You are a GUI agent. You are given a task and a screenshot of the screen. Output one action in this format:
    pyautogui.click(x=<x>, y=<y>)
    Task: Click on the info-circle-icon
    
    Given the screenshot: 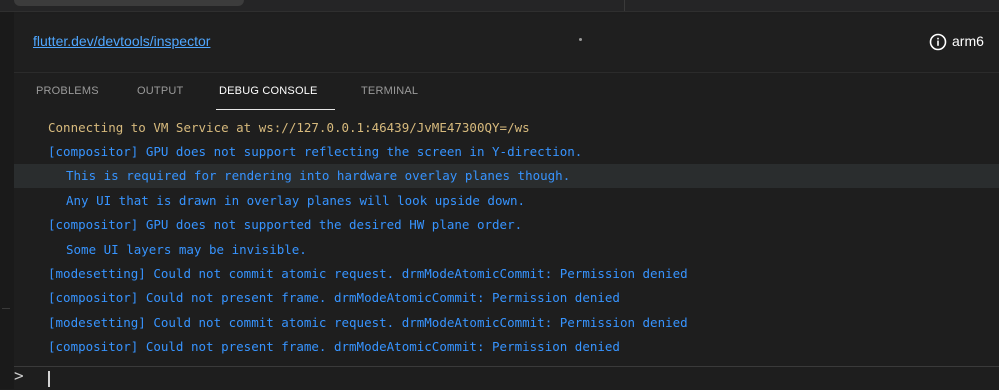 What is the action you would take?
    pyautogui.click(x=938, y=42)
    